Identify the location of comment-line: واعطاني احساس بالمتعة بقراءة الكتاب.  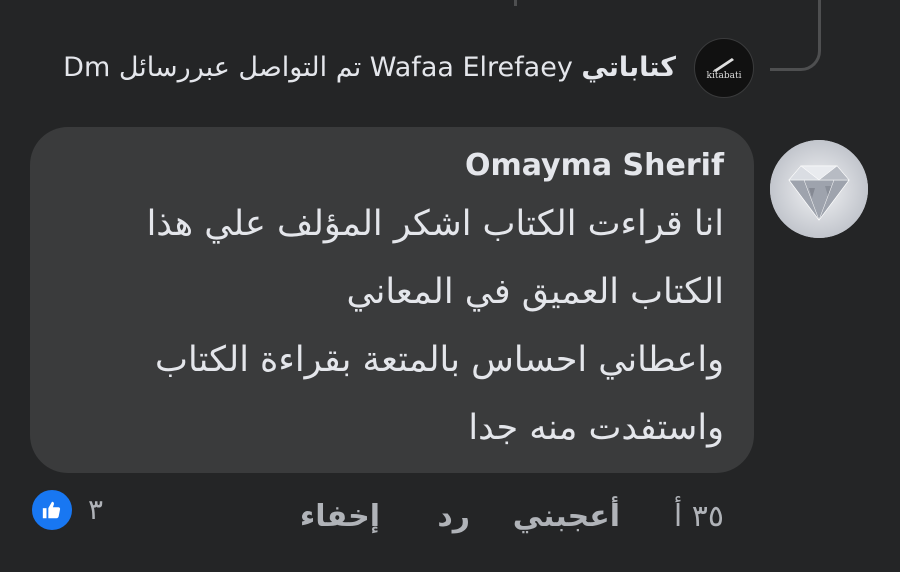
(439, 360).